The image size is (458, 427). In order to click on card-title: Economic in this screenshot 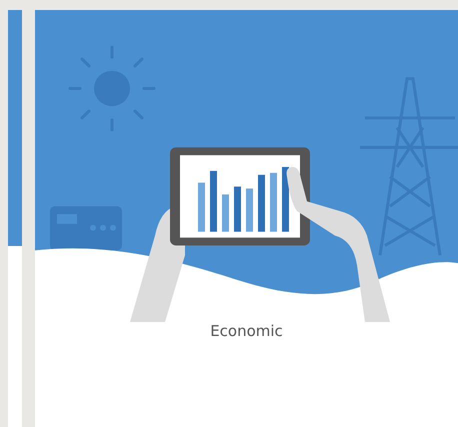, I will do `click(246, 331)`.